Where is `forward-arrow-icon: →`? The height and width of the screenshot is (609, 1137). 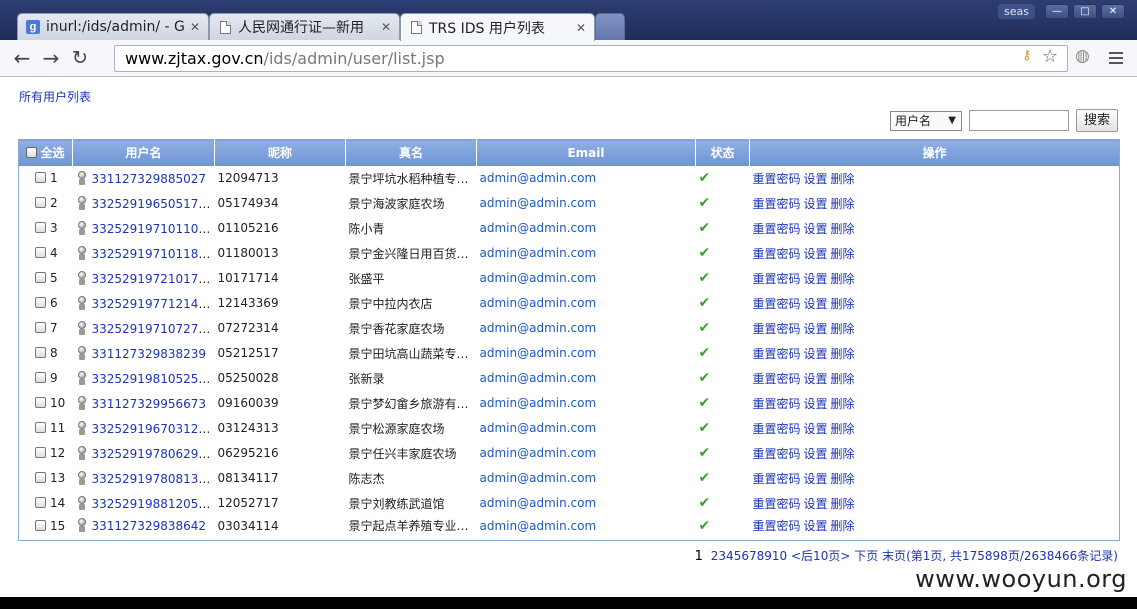
forward-arrow-icon: → is located at coordinates (51, 59).